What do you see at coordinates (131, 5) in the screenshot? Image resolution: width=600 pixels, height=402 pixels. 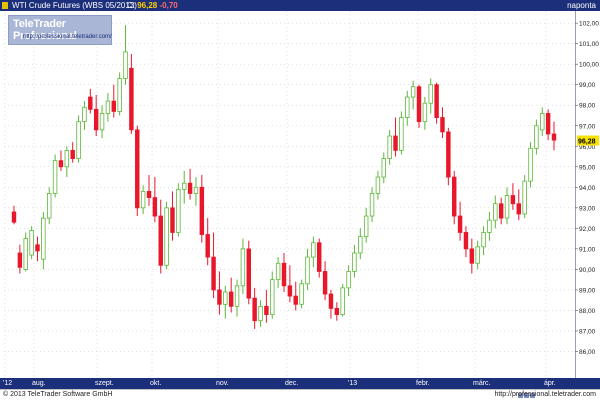 I see `close-label: C:` at bounding box center [131, 5].